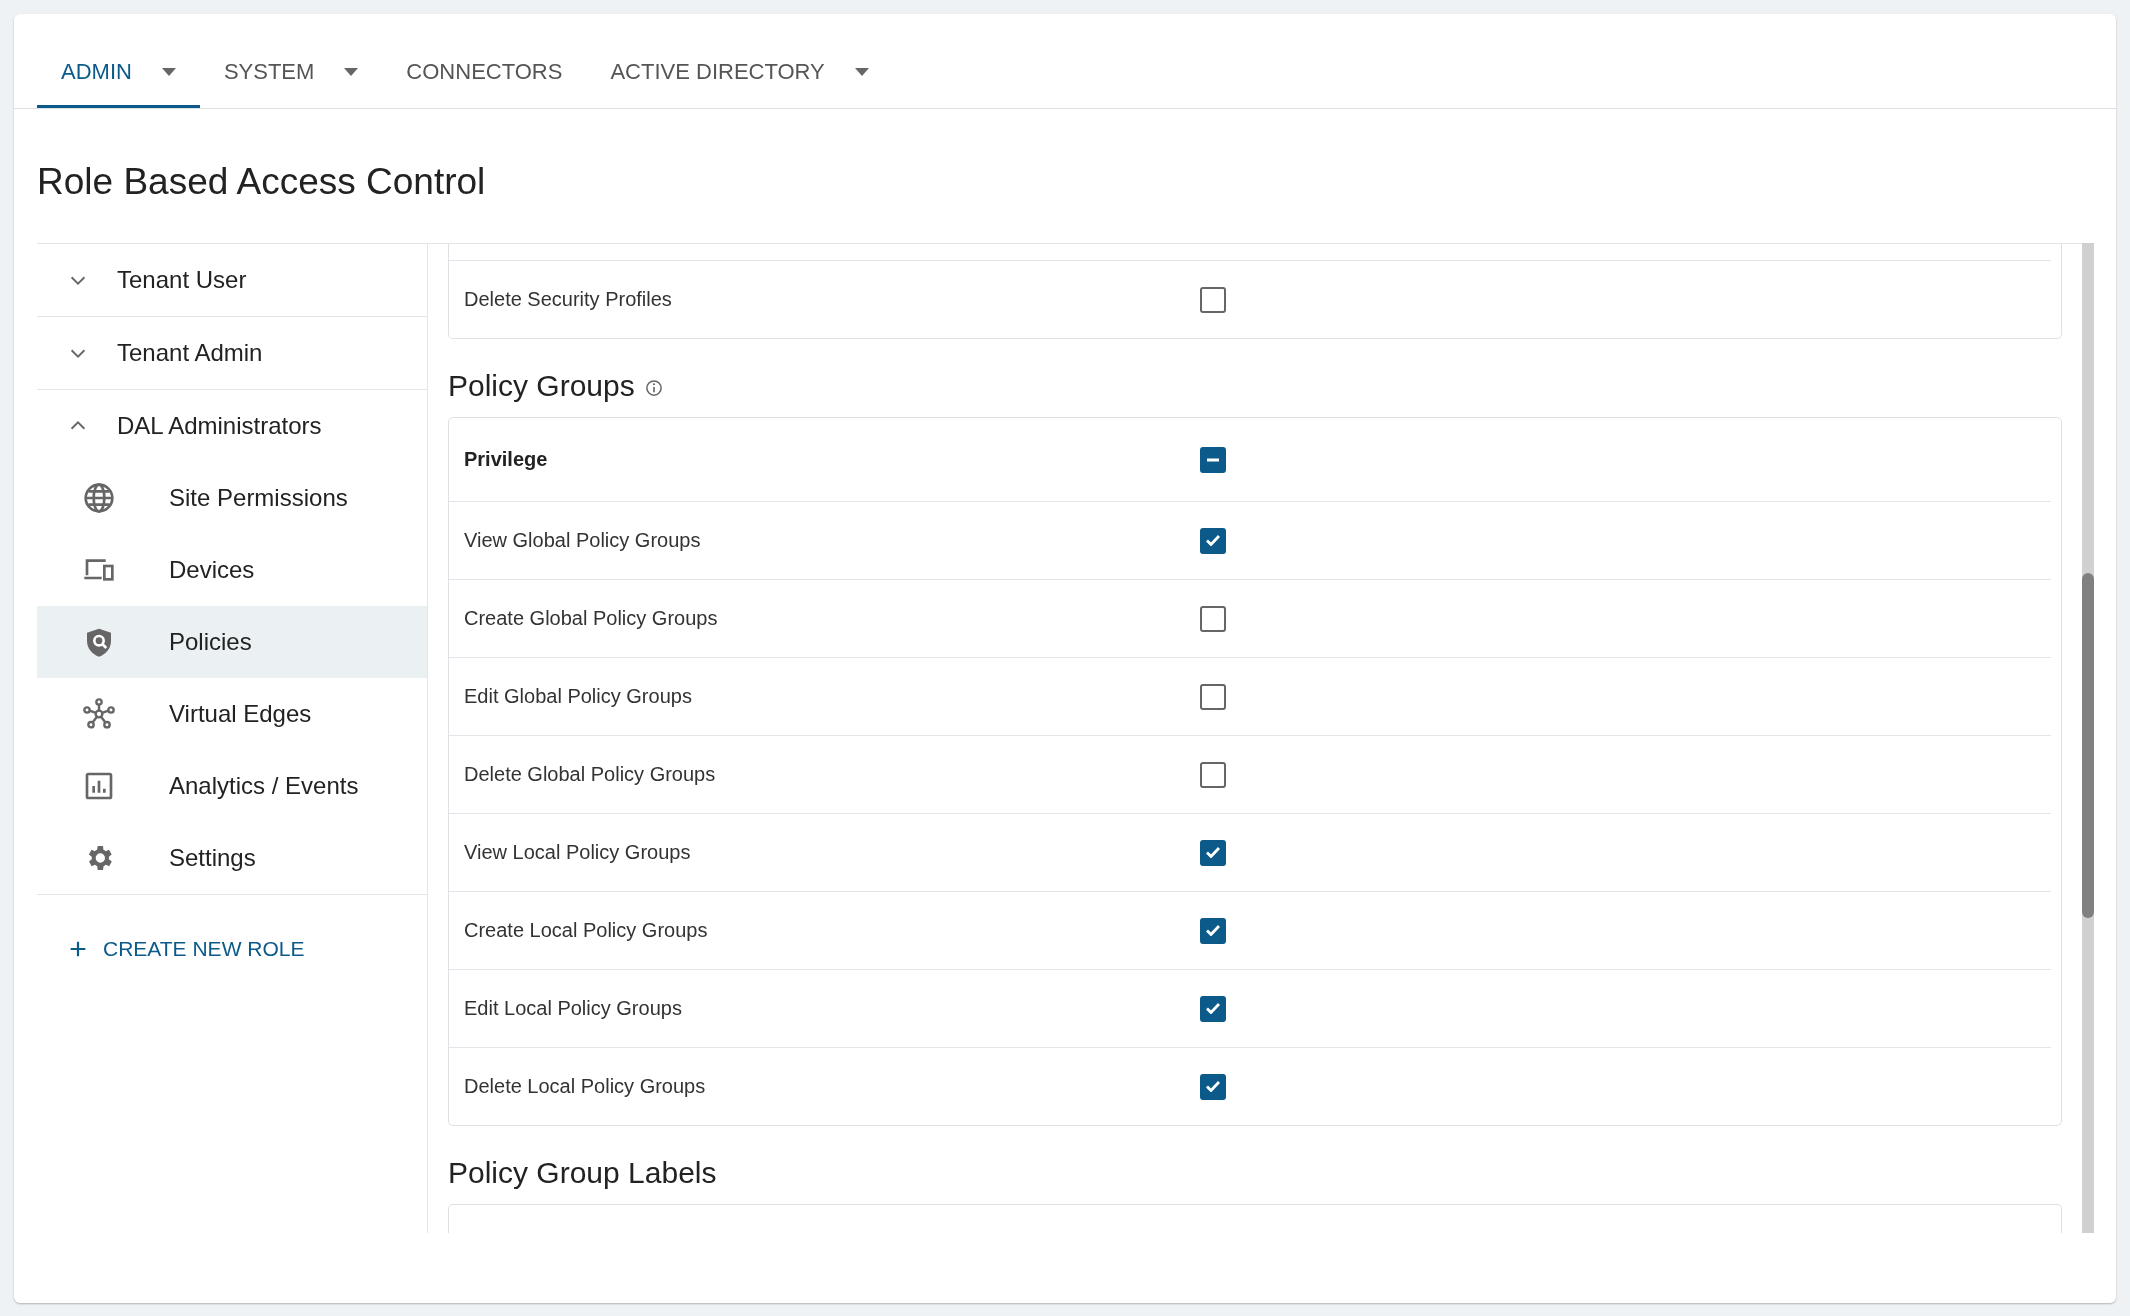 This screenshot has width=2130, height=1316. I want to click on permission-label: Create Local Policy Groups, so click(586, 930).